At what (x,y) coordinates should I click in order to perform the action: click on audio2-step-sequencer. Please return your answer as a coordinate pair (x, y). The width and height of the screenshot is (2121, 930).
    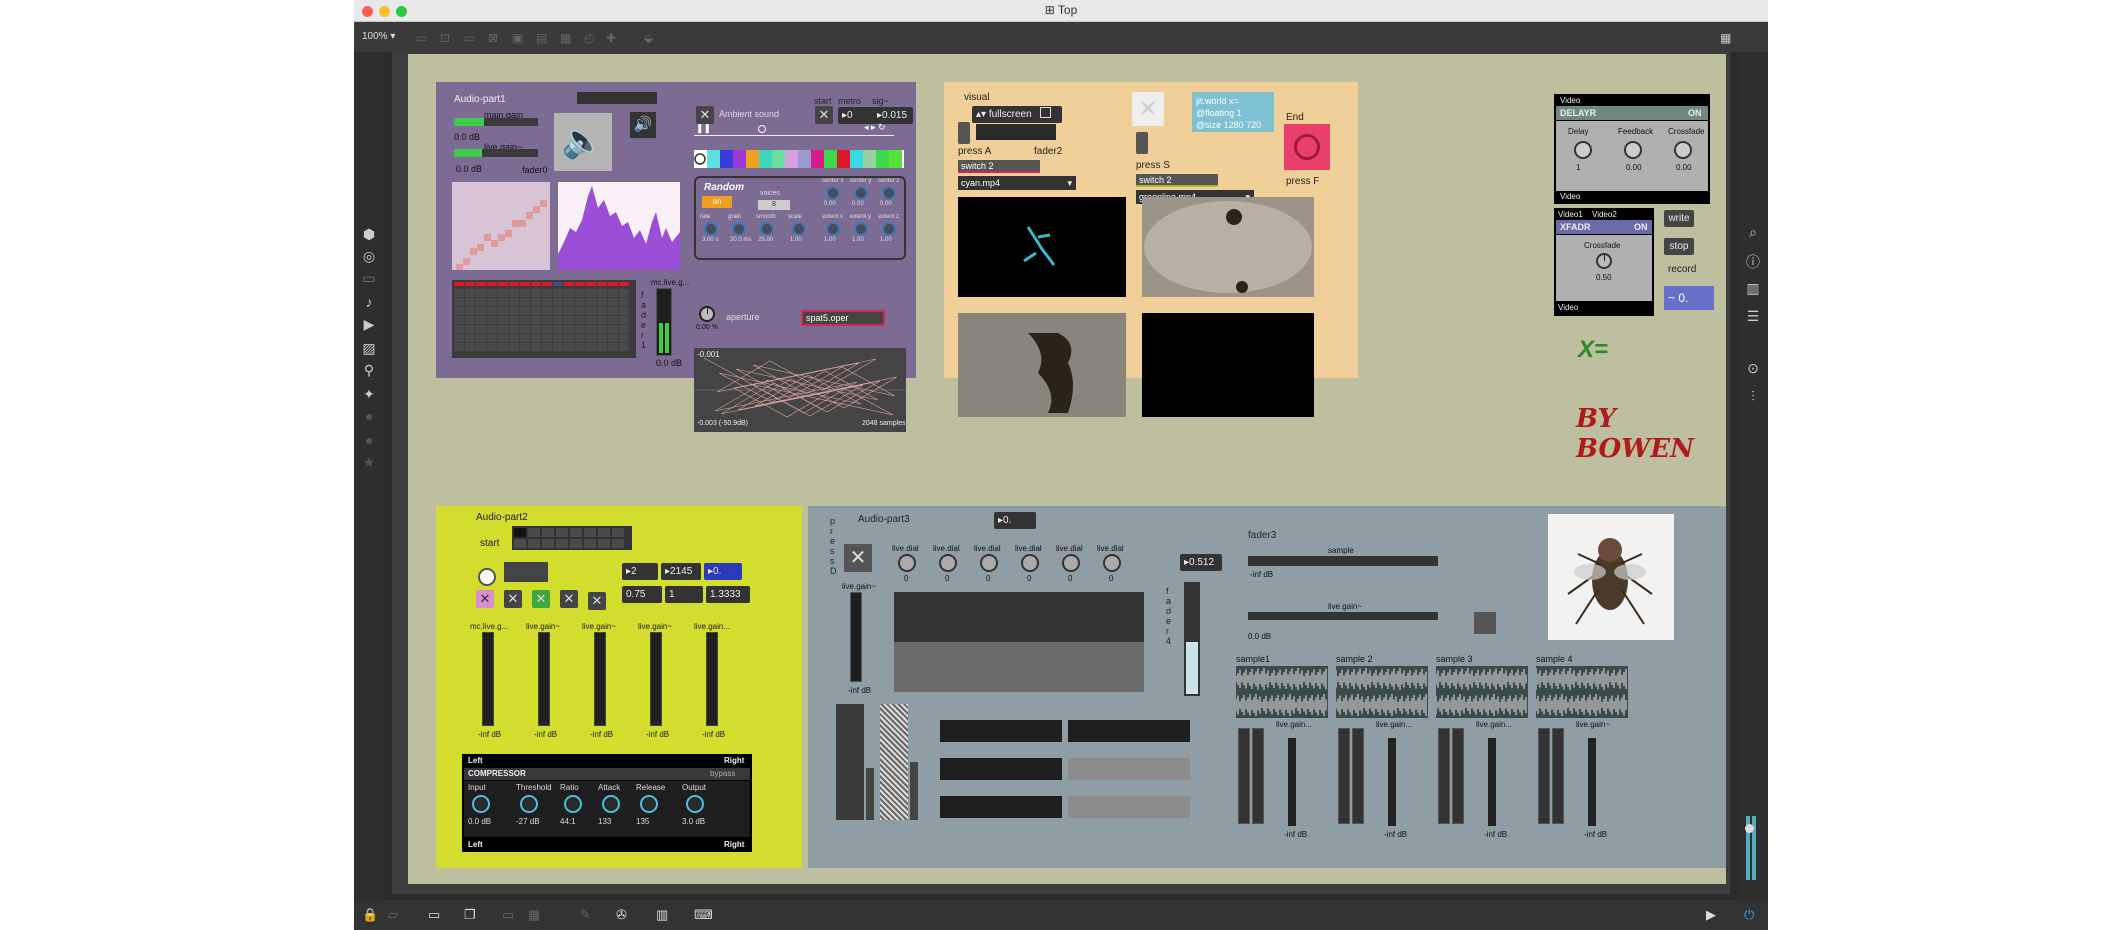
    Looking at the image, I should click on (572, 538).